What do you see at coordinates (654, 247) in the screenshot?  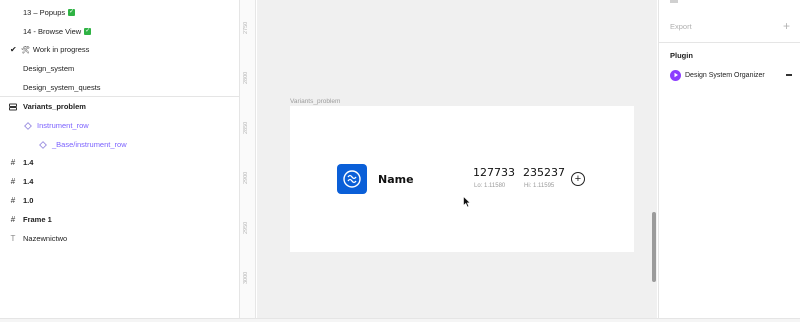 I see `canvas-scrollbar` at bounding box center [654, 247].